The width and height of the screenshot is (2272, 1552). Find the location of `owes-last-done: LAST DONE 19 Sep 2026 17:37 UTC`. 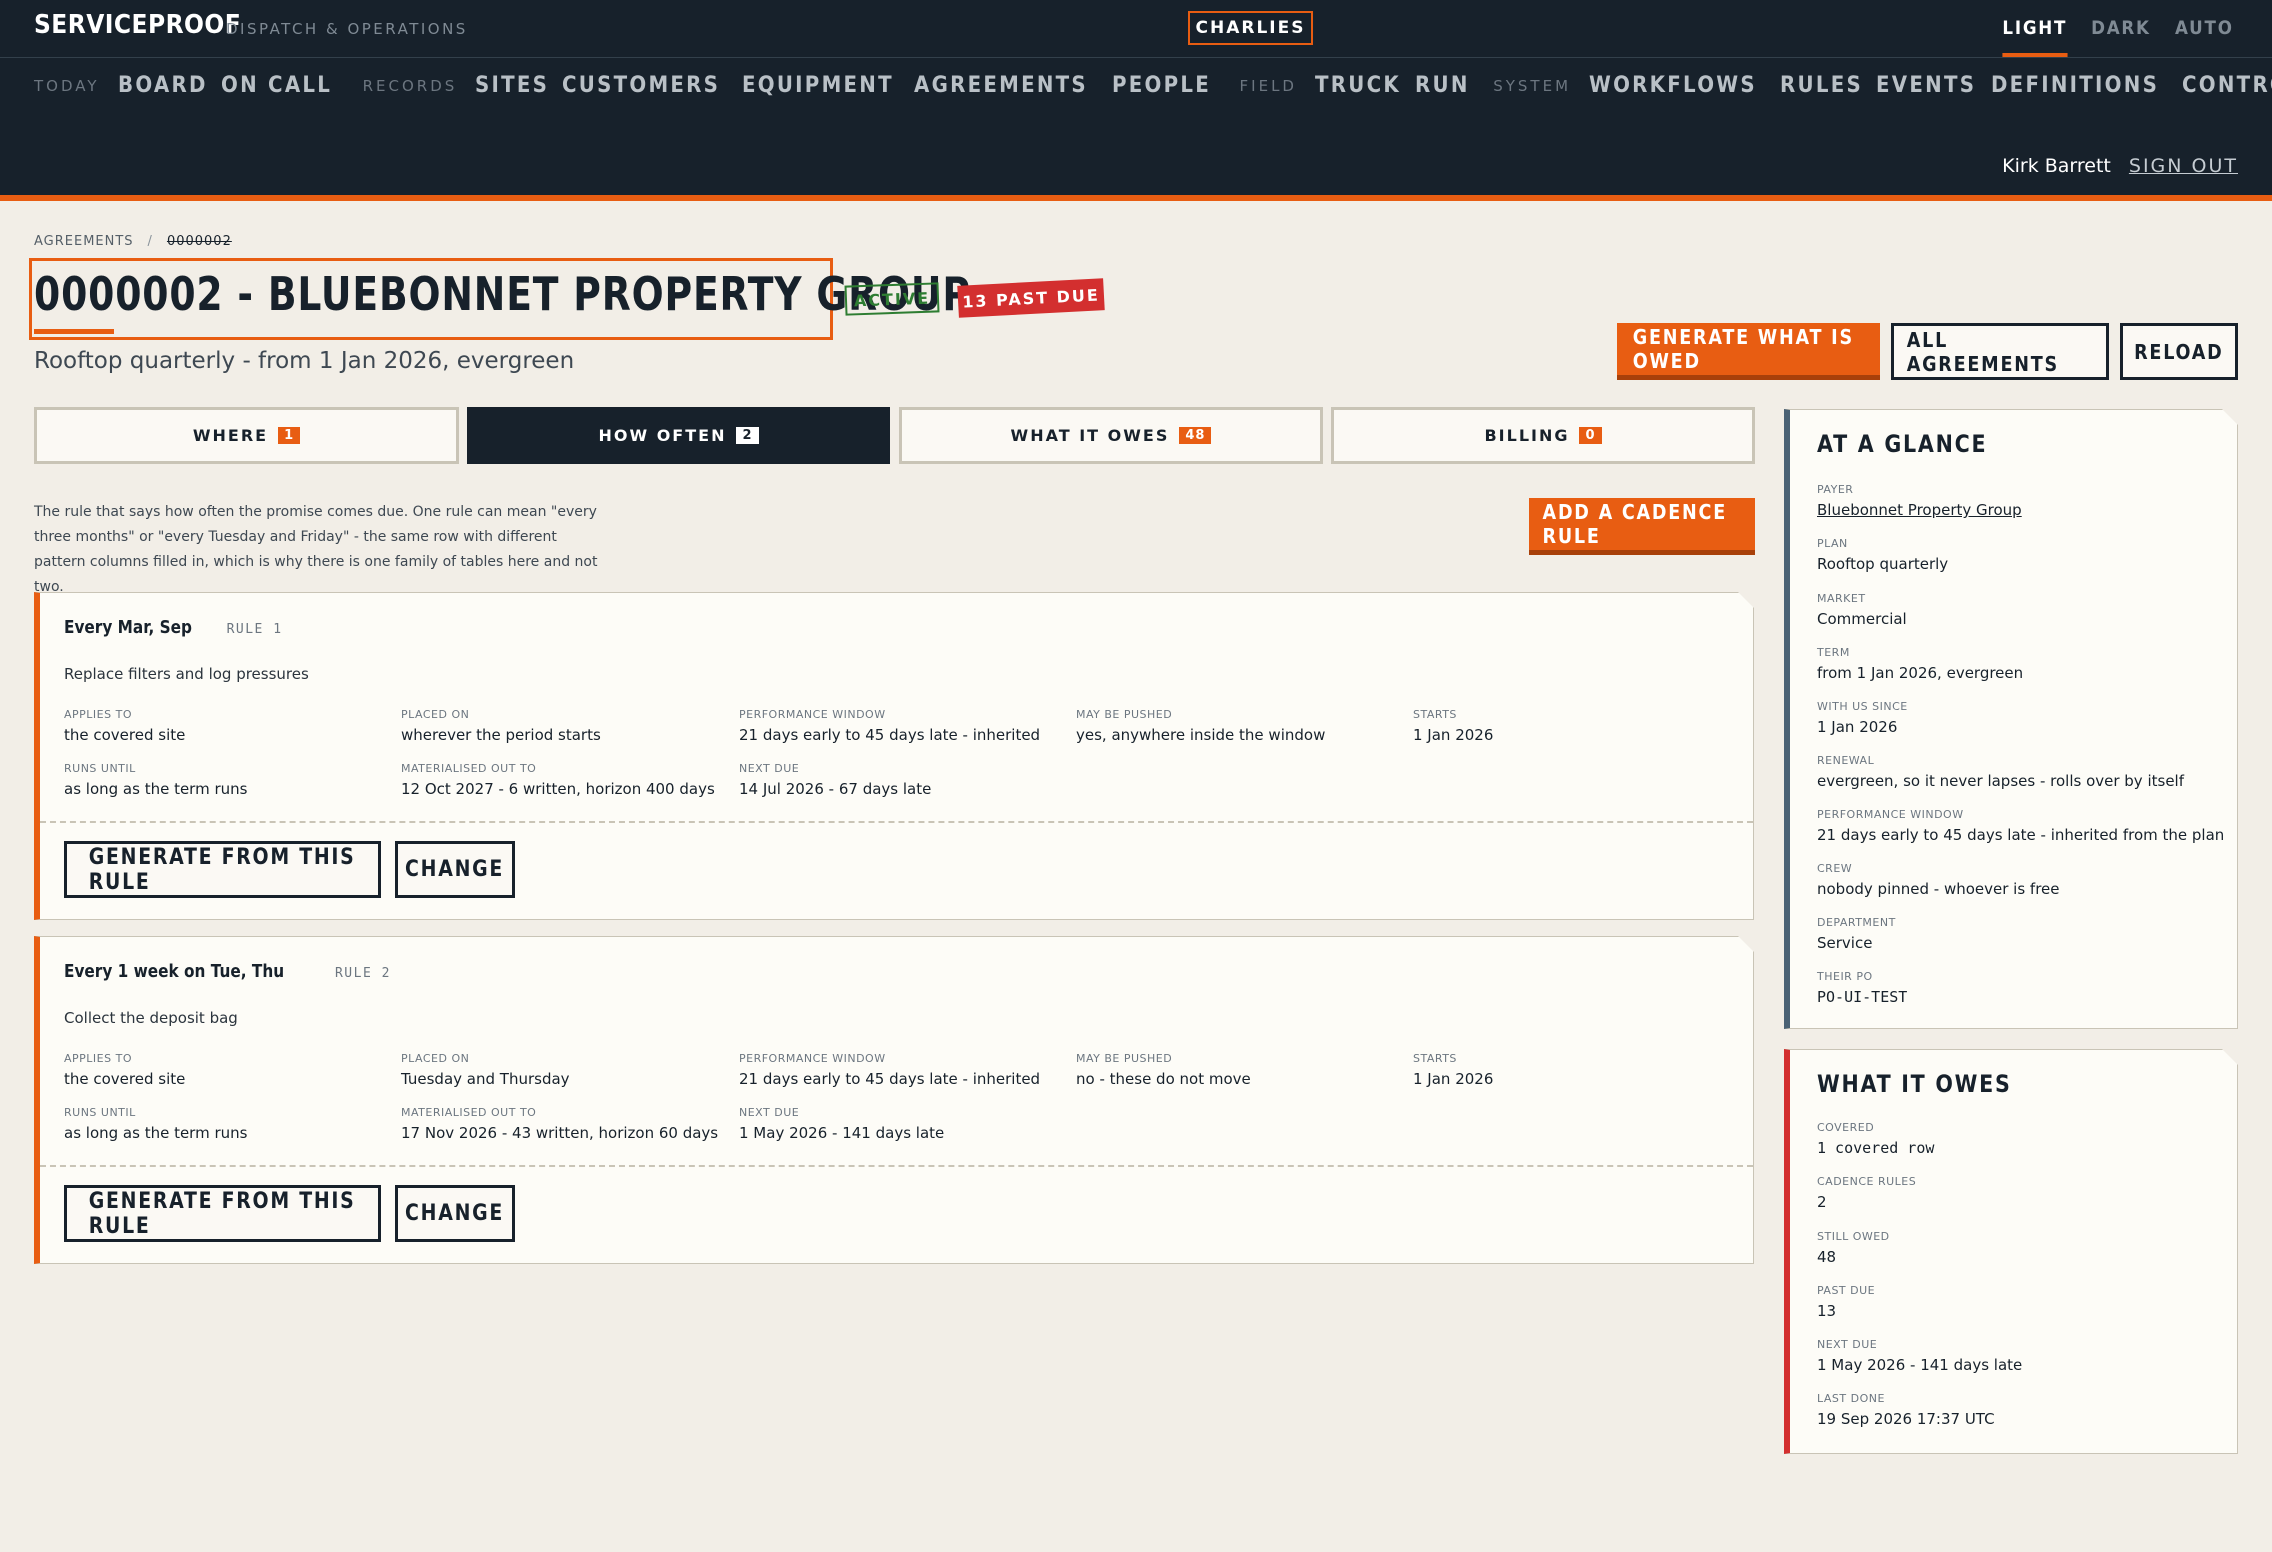

owes-last-done: LAST DONE 19 Sep 2026 17:37 UTC is located at coordinates (1906, 1411).